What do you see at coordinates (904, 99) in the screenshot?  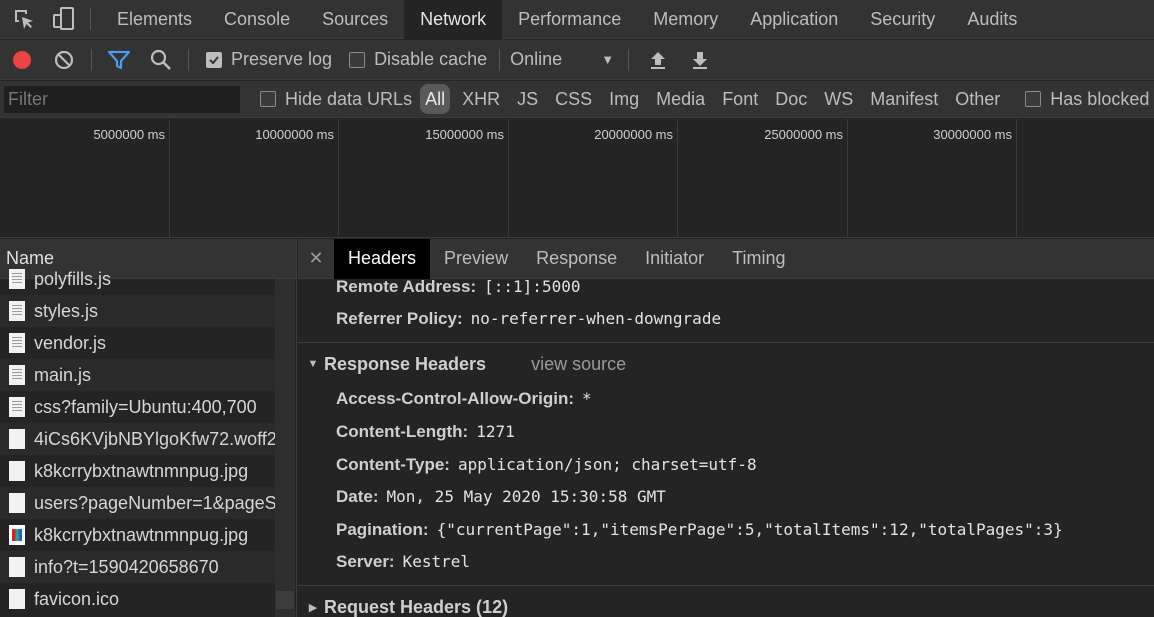 I see `type-filter-manifest: Manifest` at bounding box center [904, 99].